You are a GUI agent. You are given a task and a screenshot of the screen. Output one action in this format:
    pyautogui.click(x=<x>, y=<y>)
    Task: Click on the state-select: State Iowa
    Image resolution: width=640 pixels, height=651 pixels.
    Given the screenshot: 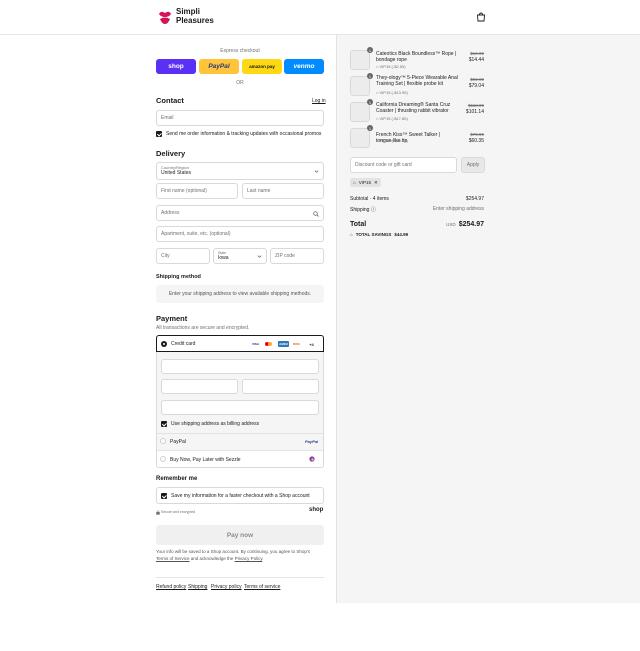 What is the action you would take?
    pyautogui.click(x=240, y=256)
    